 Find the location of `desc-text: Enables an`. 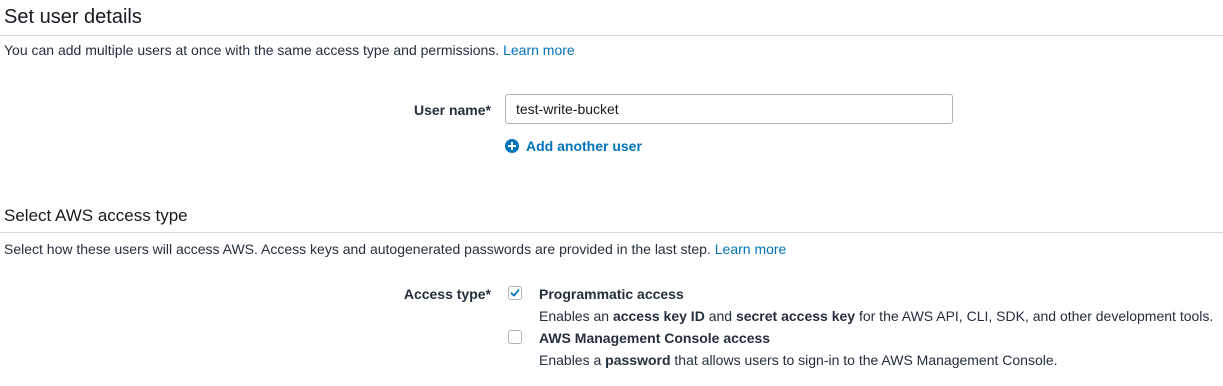

desc-text: Enables an is located at coordinates (576, 316).